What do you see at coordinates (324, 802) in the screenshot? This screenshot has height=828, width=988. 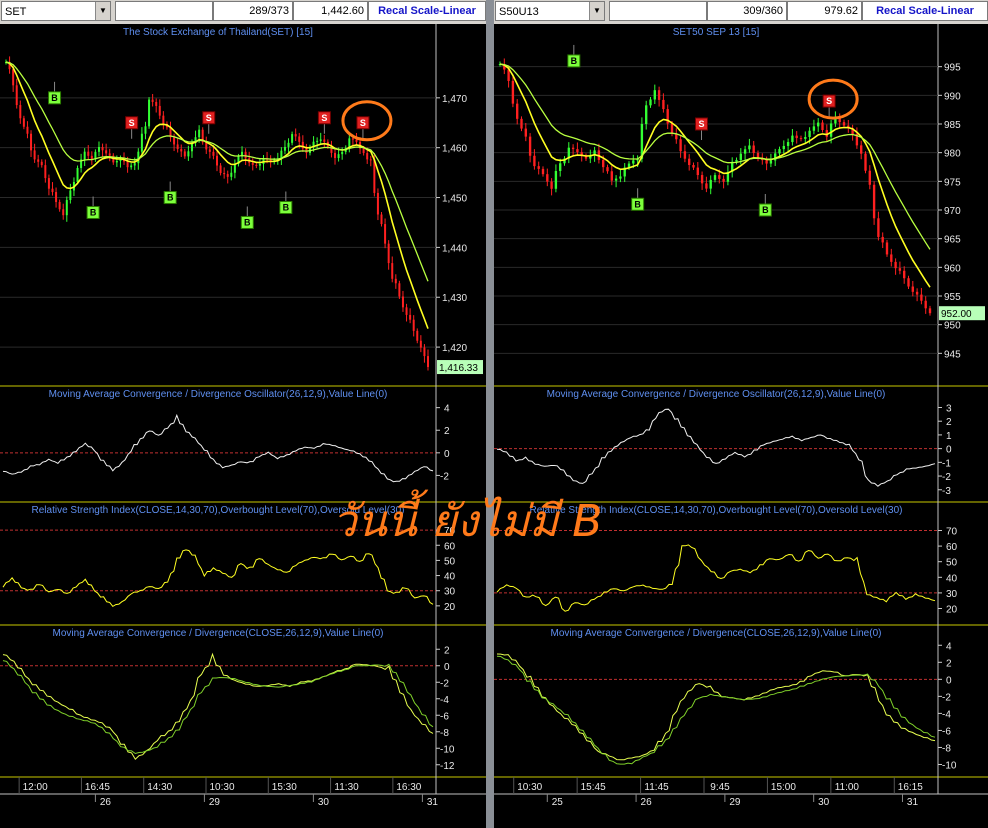 I see `date-label: 30` at bounding box center [324, 802].